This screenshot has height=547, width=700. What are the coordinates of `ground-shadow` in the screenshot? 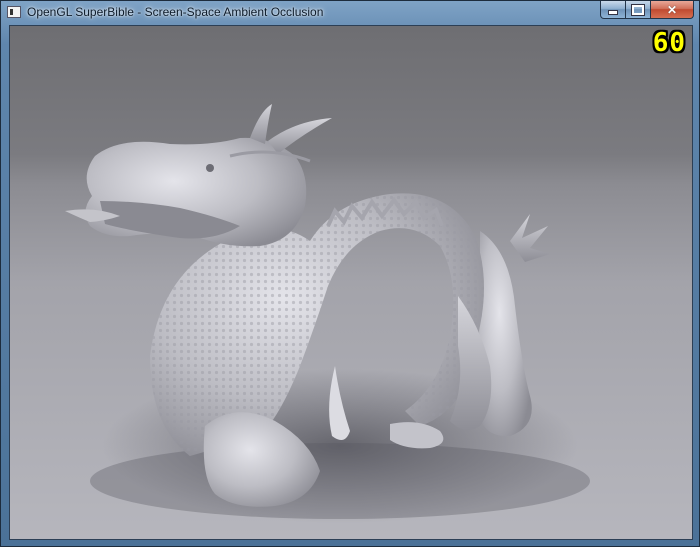 It's located at (340, 481).